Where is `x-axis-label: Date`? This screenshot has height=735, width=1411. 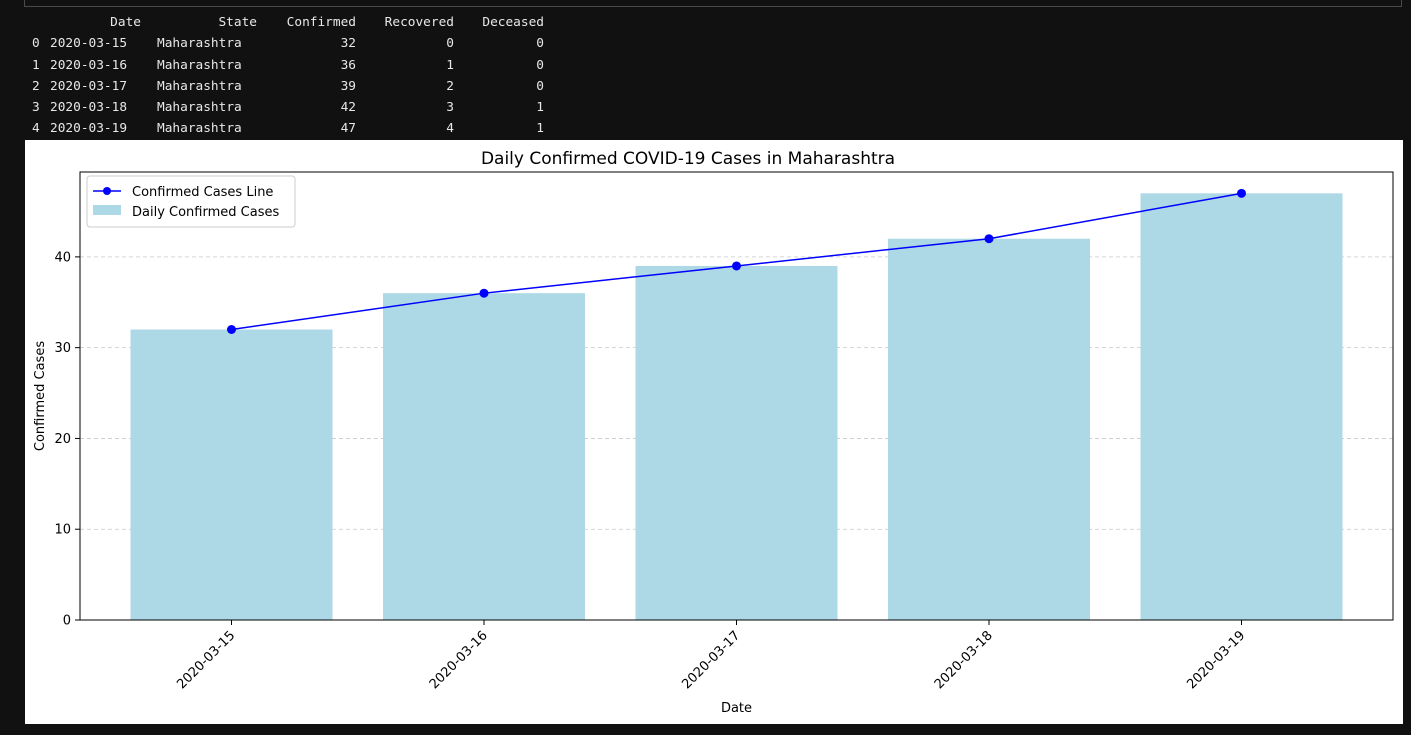
x-axis-label: Date is located at coordinates (736, 708).